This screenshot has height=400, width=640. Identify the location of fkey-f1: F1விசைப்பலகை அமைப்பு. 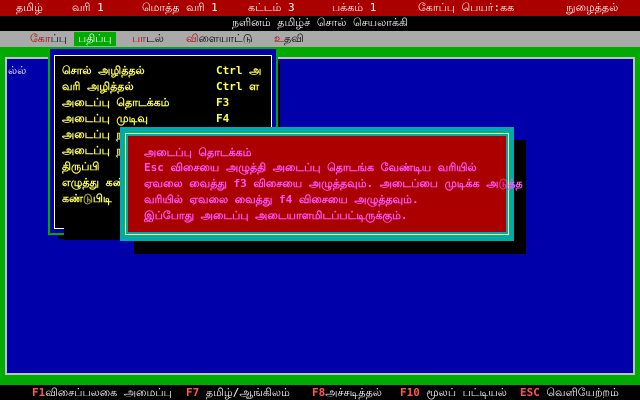
(102, 392).